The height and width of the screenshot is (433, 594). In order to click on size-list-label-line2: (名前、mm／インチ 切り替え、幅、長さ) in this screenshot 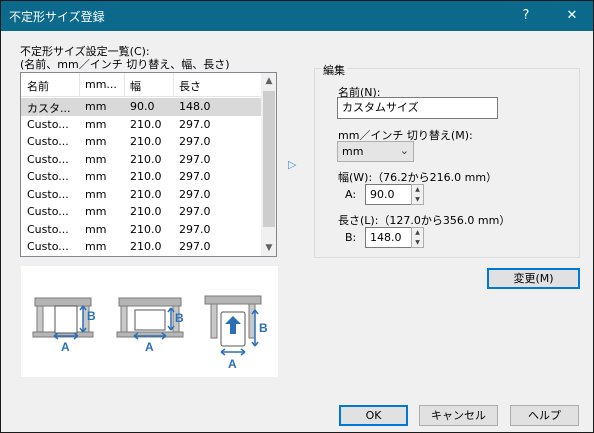, I will do `click(125, 64)`.